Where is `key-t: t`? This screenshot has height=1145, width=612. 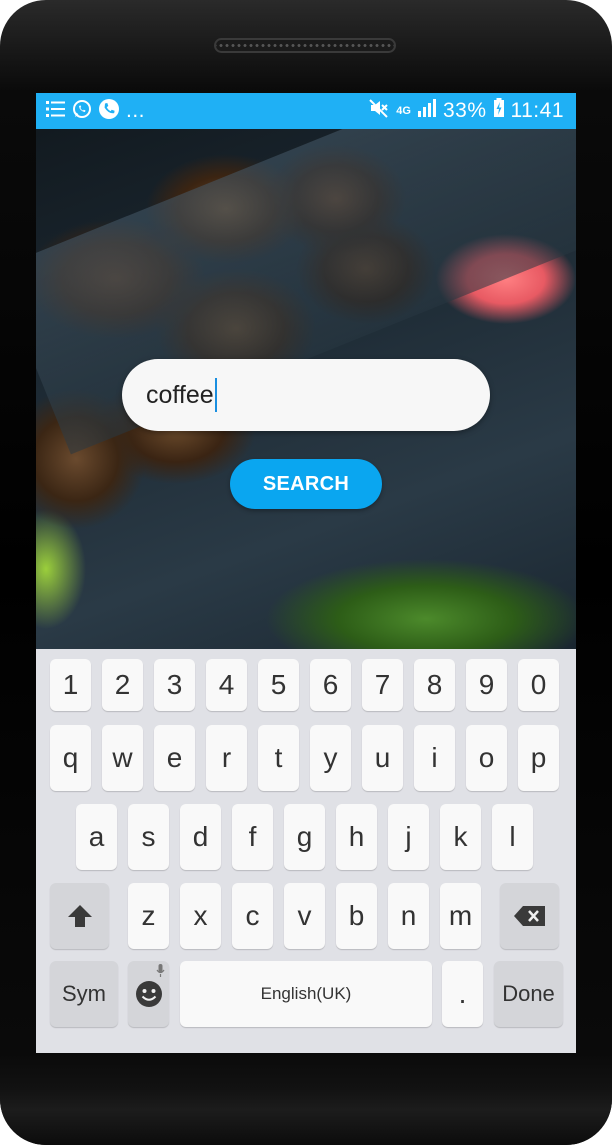 key-t: t is located at coordinates (278, 758).